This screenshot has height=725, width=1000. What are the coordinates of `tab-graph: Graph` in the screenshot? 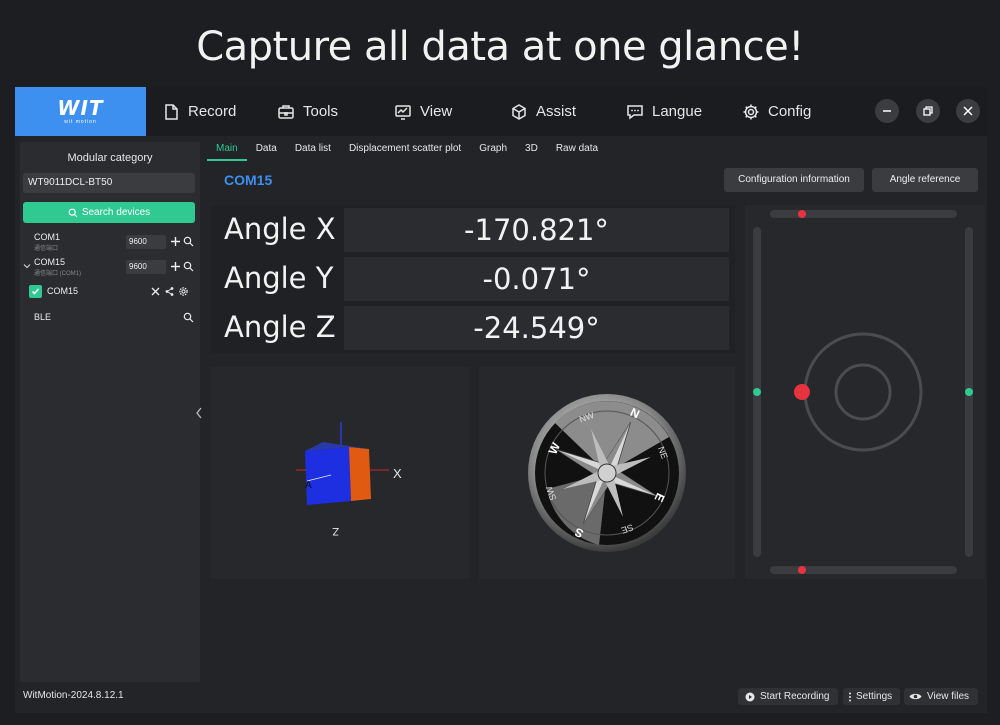 It's located at (493, 150).